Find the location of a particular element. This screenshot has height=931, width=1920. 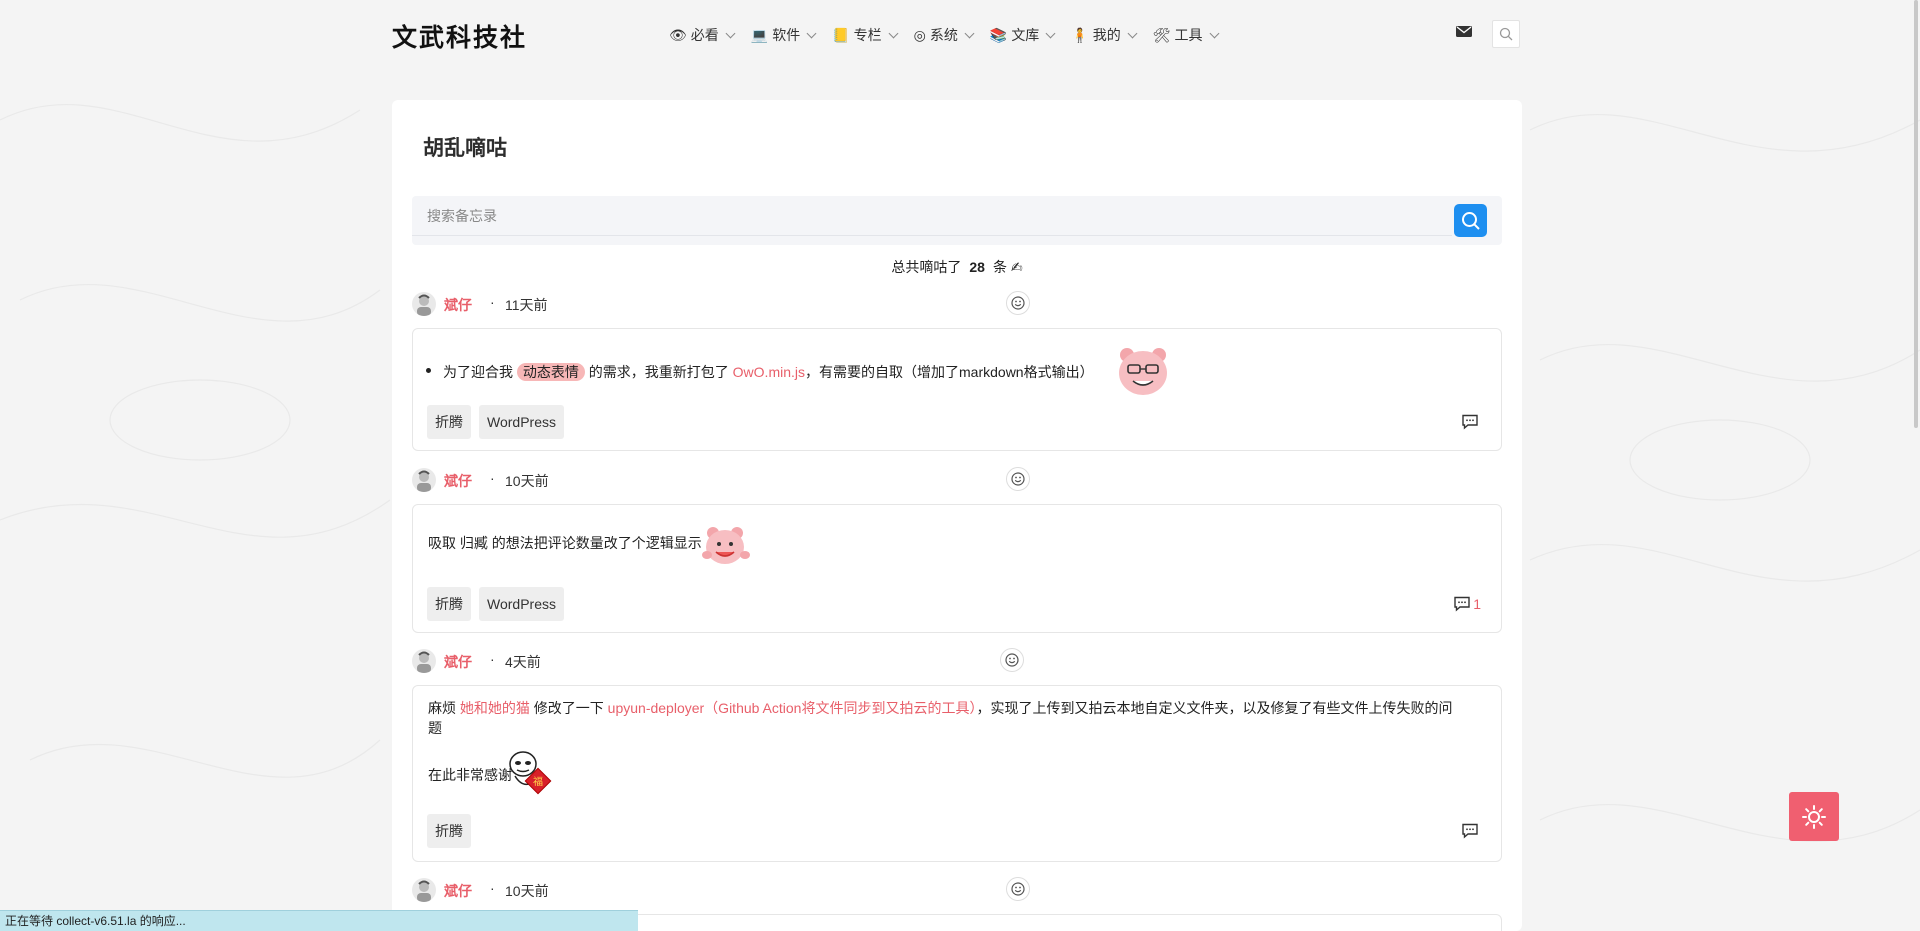

post-tags: 折腾 WordPress is located at coordinates (495, 422).